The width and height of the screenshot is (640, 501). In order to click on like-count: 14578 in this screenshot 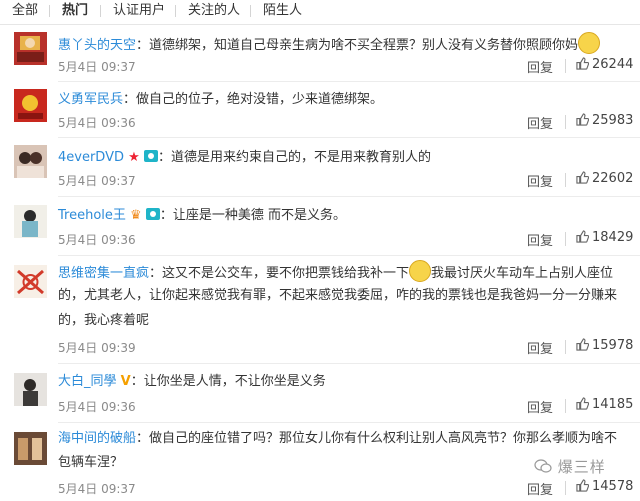, I will do `click(613, 486)`.